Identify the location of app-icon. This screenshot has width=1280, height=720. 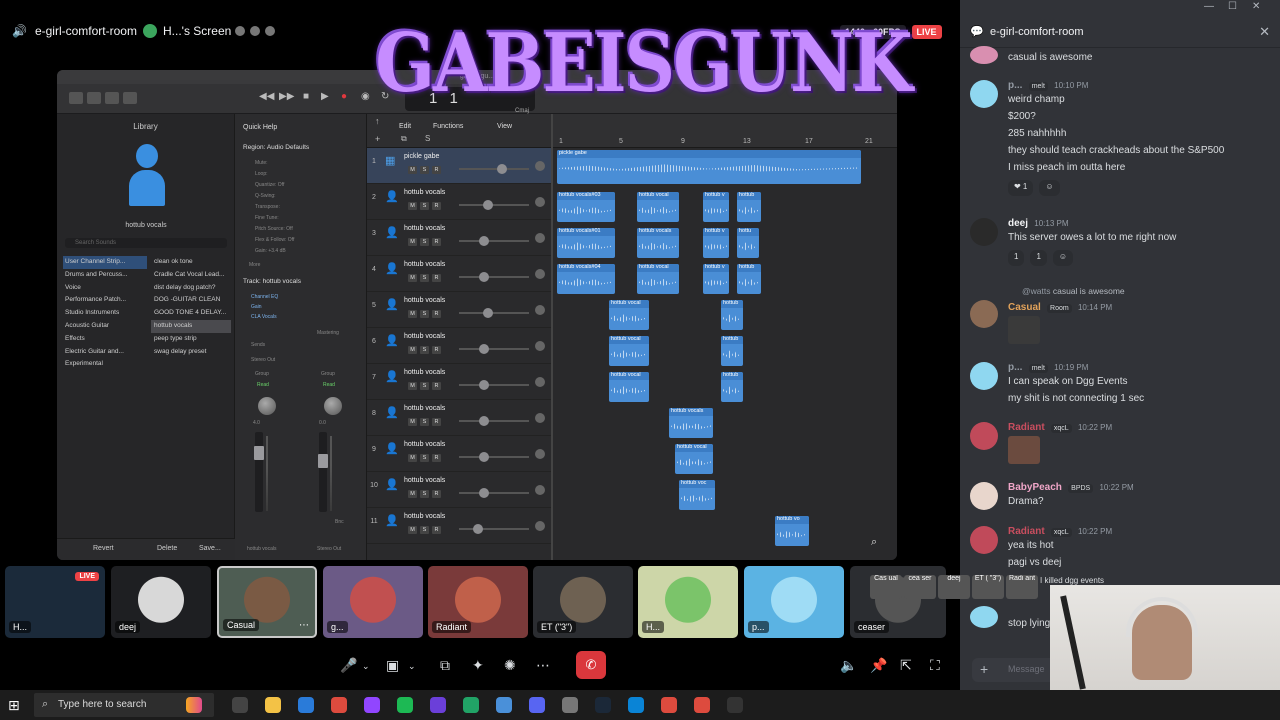
(504, 705).